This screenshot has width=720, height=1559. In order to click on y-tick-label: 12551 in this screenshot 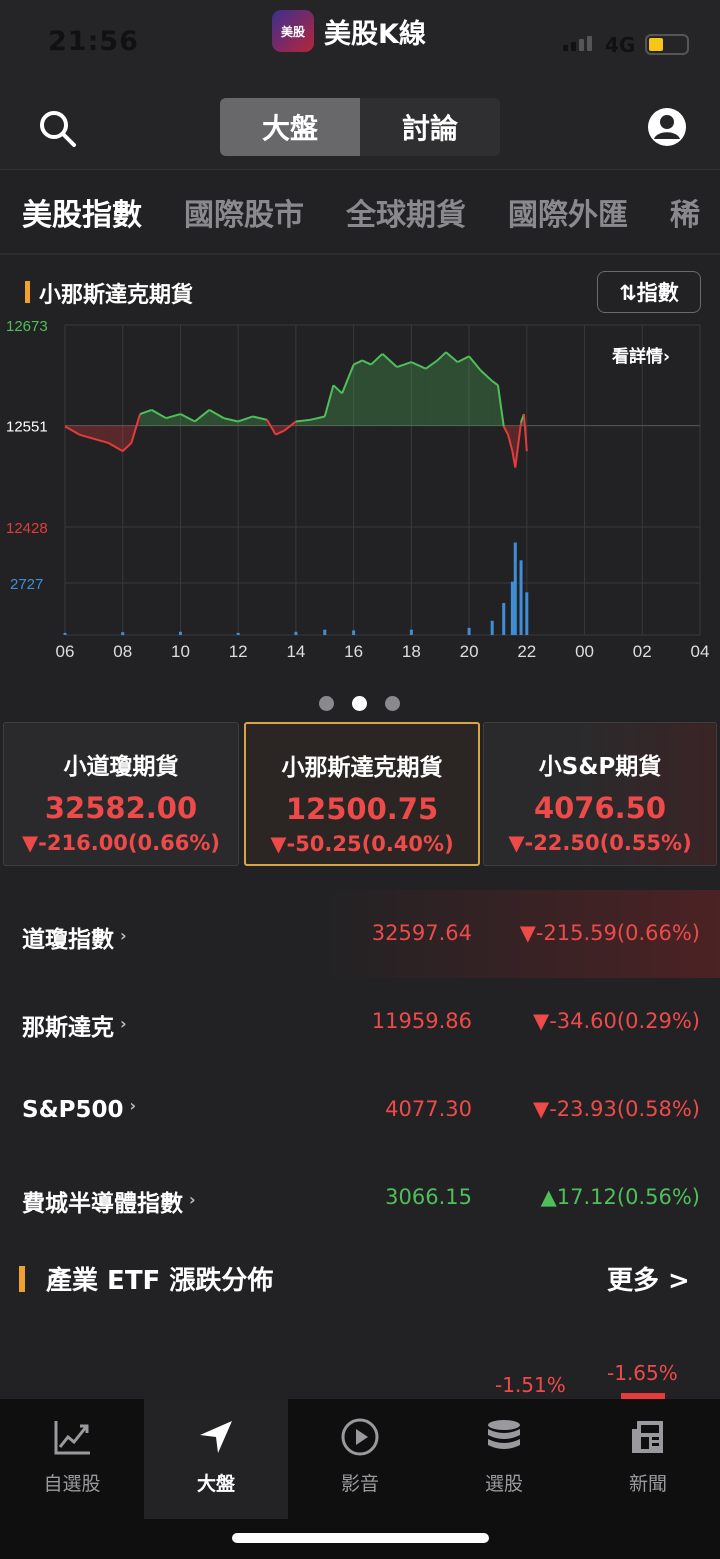, I will do `click(27, 427)`.